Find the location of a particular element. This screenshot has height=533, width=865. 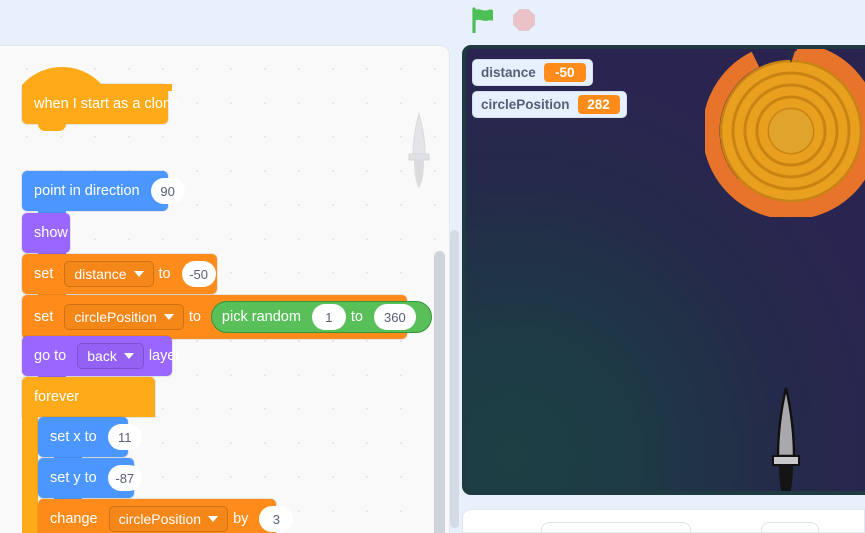

variable-dropdown-circle-position-change: circlePosition is located at coordinates (168, 519).